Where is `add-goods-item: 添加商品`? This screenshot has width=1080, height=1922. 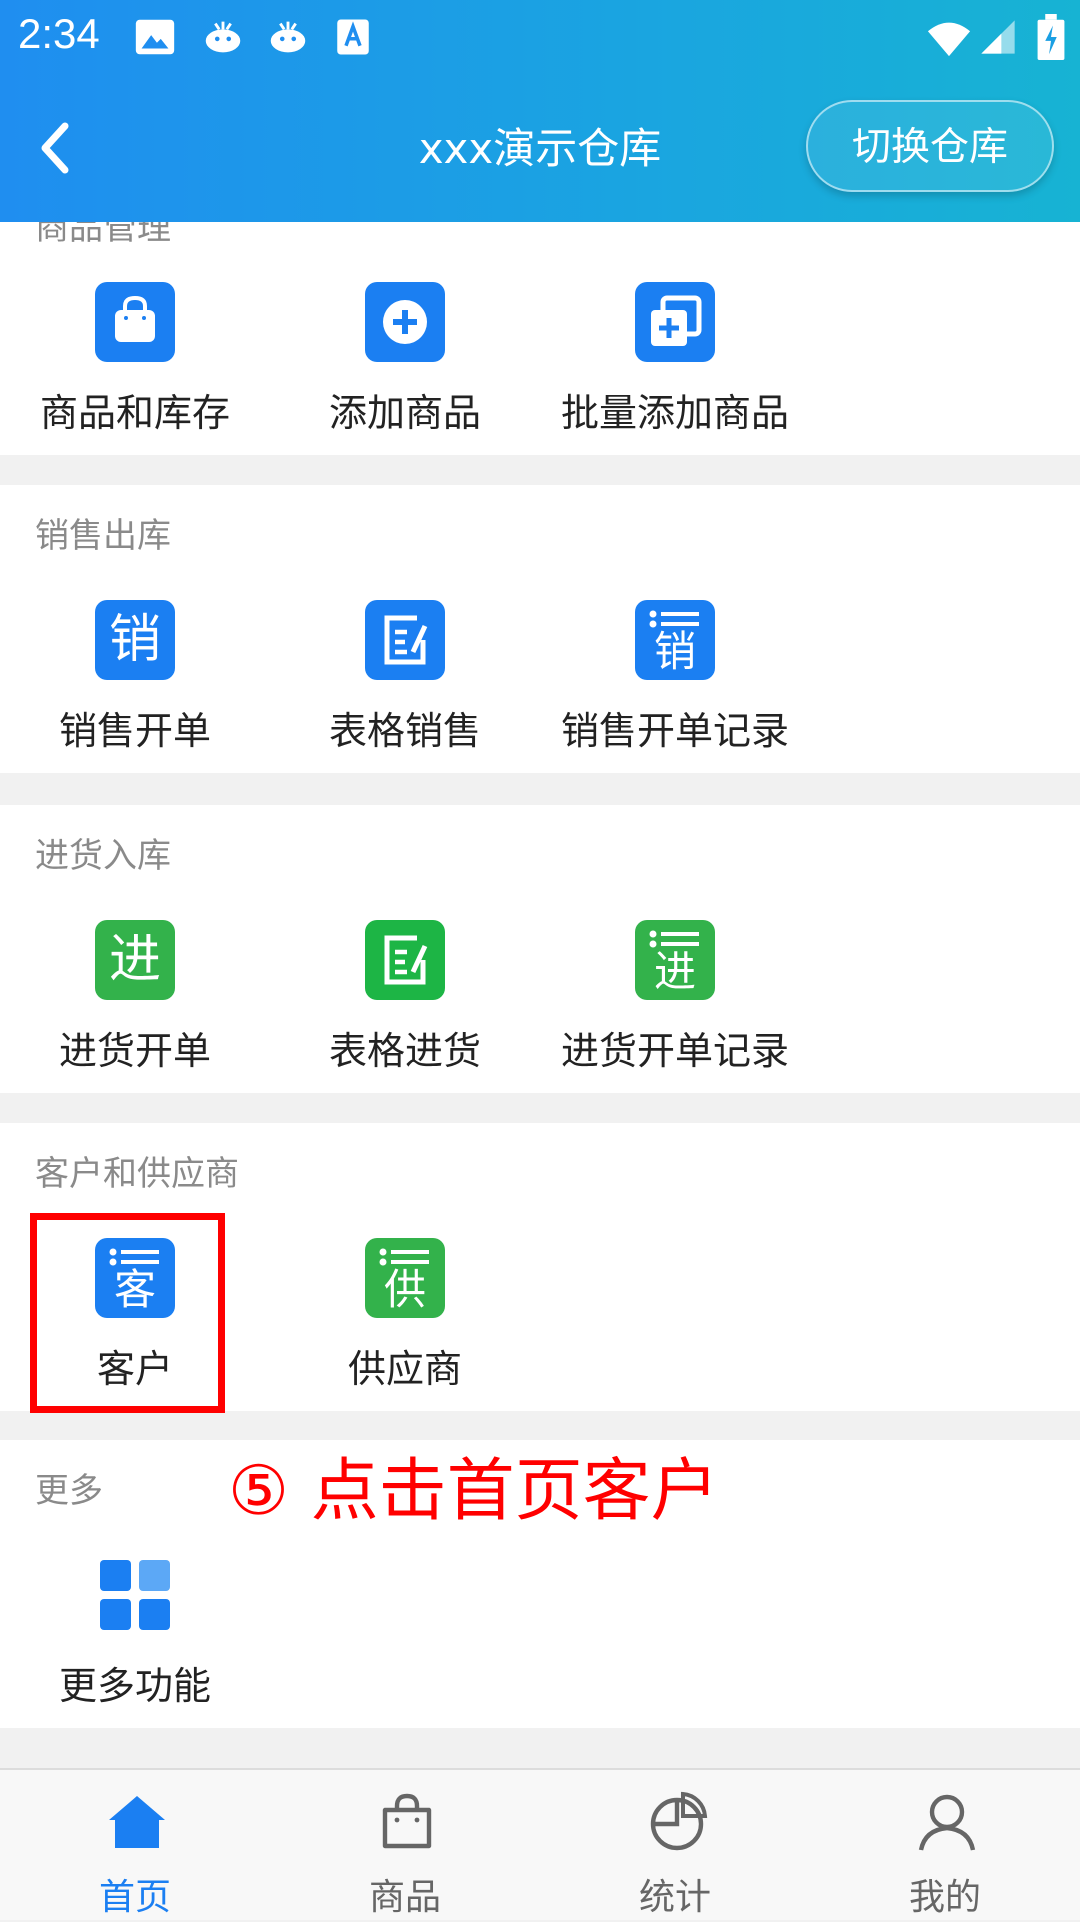 add-goods-item: 添加商品 is located at coordinates (405, 338).